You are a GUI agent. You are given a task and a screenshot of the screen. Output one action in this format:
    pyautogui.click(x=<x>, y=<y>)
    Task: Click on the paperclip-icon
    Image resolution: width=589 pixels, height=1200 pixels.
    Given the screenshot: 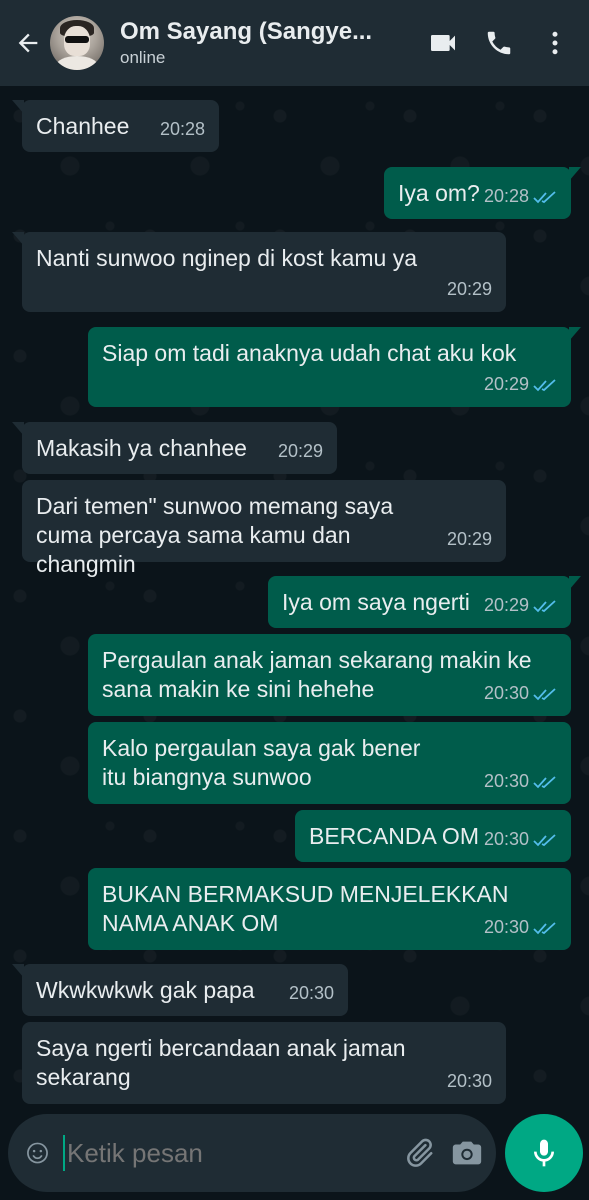 What is the action you would take?
    pyautogui.click(x=420, y=1152)
    